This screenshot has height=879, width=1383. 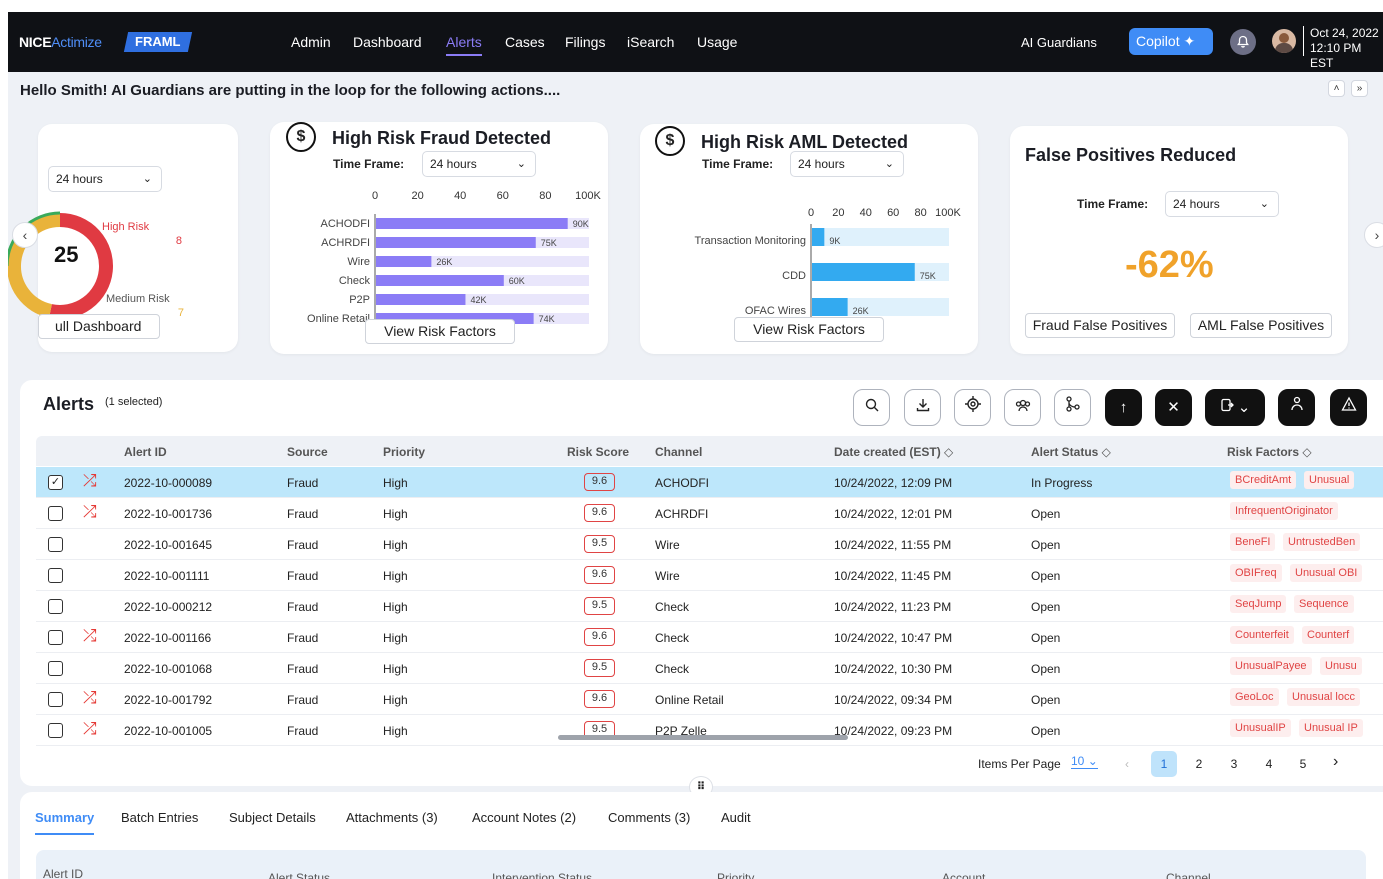 What do you see at coordinates (1348, 407) in the screenshot?
I see `warning-user-icon` at bounding box center [1348, 407].